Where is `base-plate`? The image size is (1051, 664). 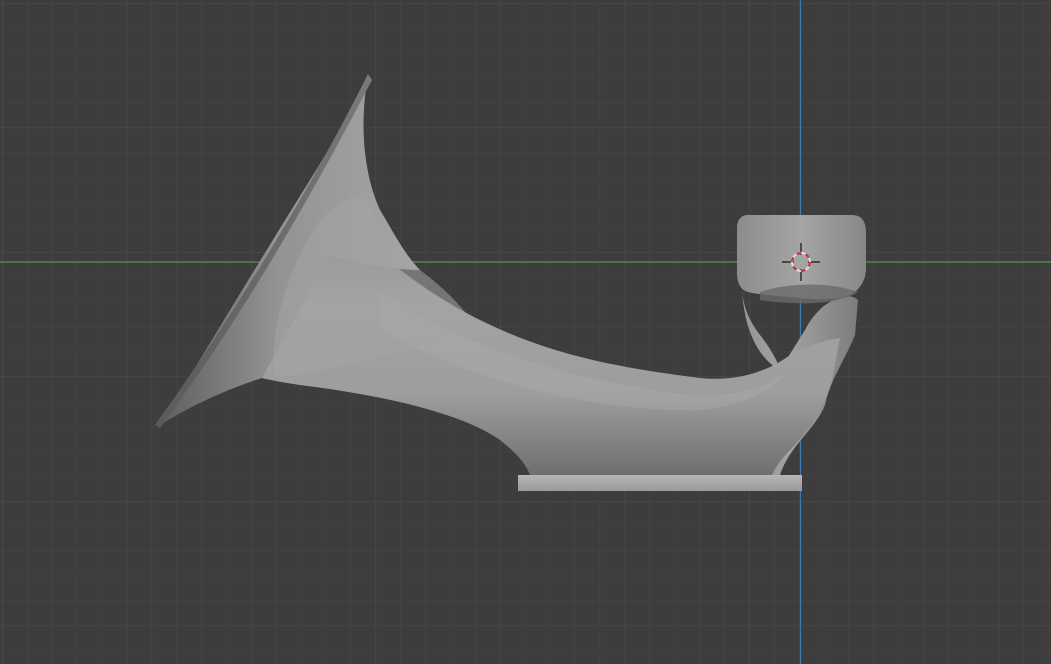
base-plate is located at coordinates (660, 483).